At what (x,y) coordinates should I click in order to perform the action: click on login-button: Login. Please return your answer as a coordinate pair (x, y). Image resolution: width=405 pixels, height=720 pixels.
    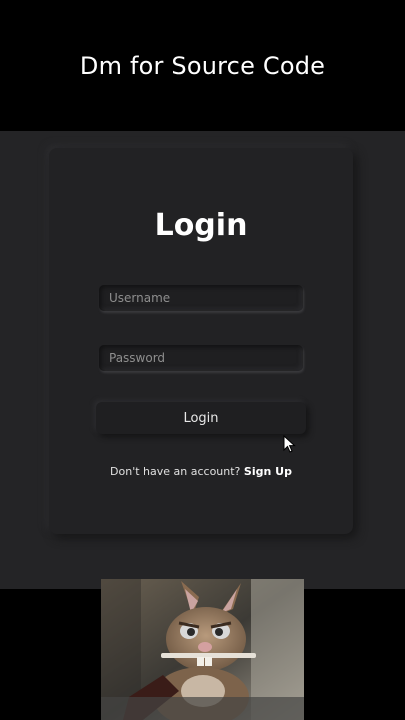
    Looking at the image, I should click on (201, 418).